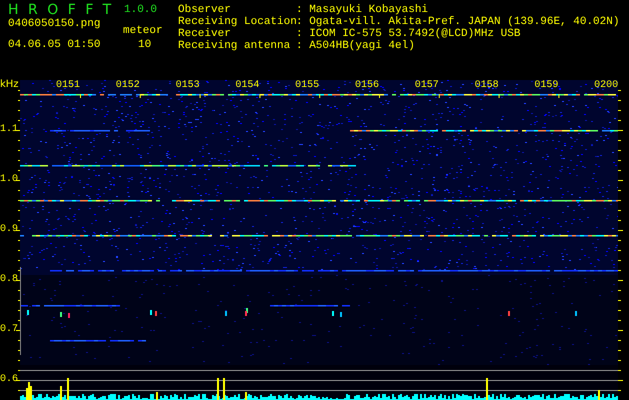 The image size is (629, 400). What do you see at coordinates (426, 86) in the screenshot?
I see `time-label: 0157` at bounding box center [426, 86].